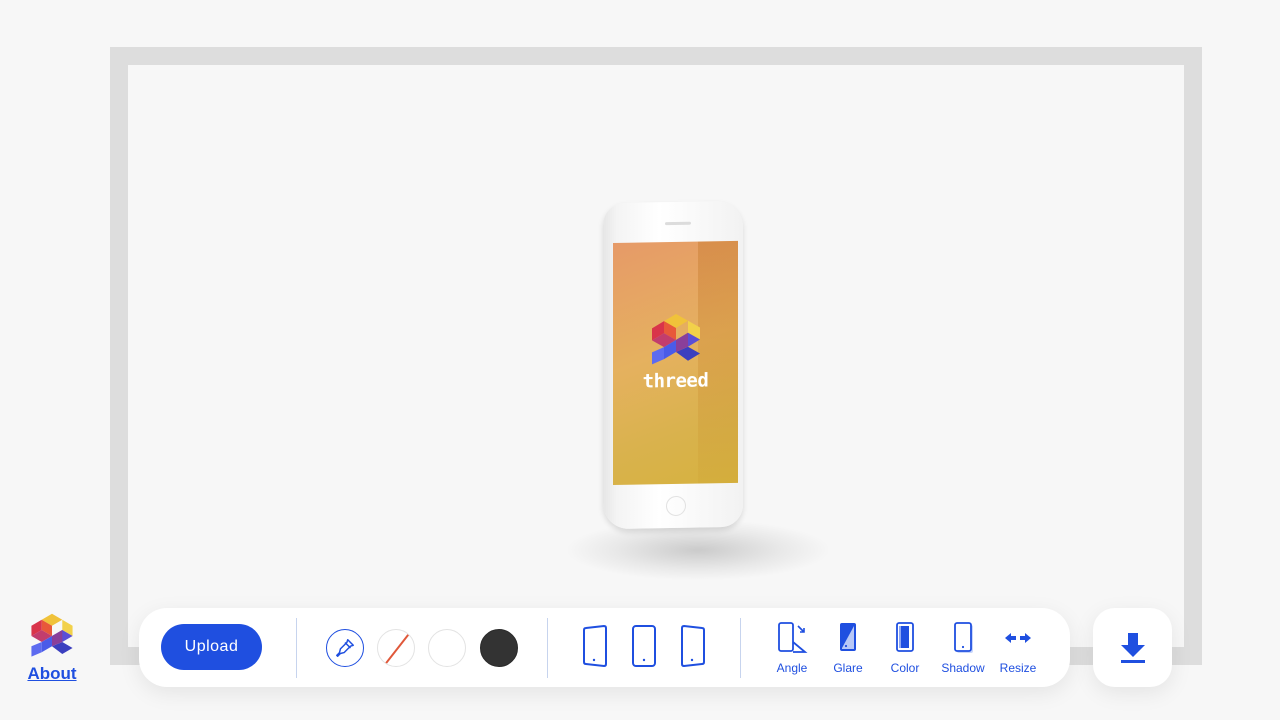  I want to click on toolbar: Upload Angle Glare Color Shadow Resize, so click(604, 647).